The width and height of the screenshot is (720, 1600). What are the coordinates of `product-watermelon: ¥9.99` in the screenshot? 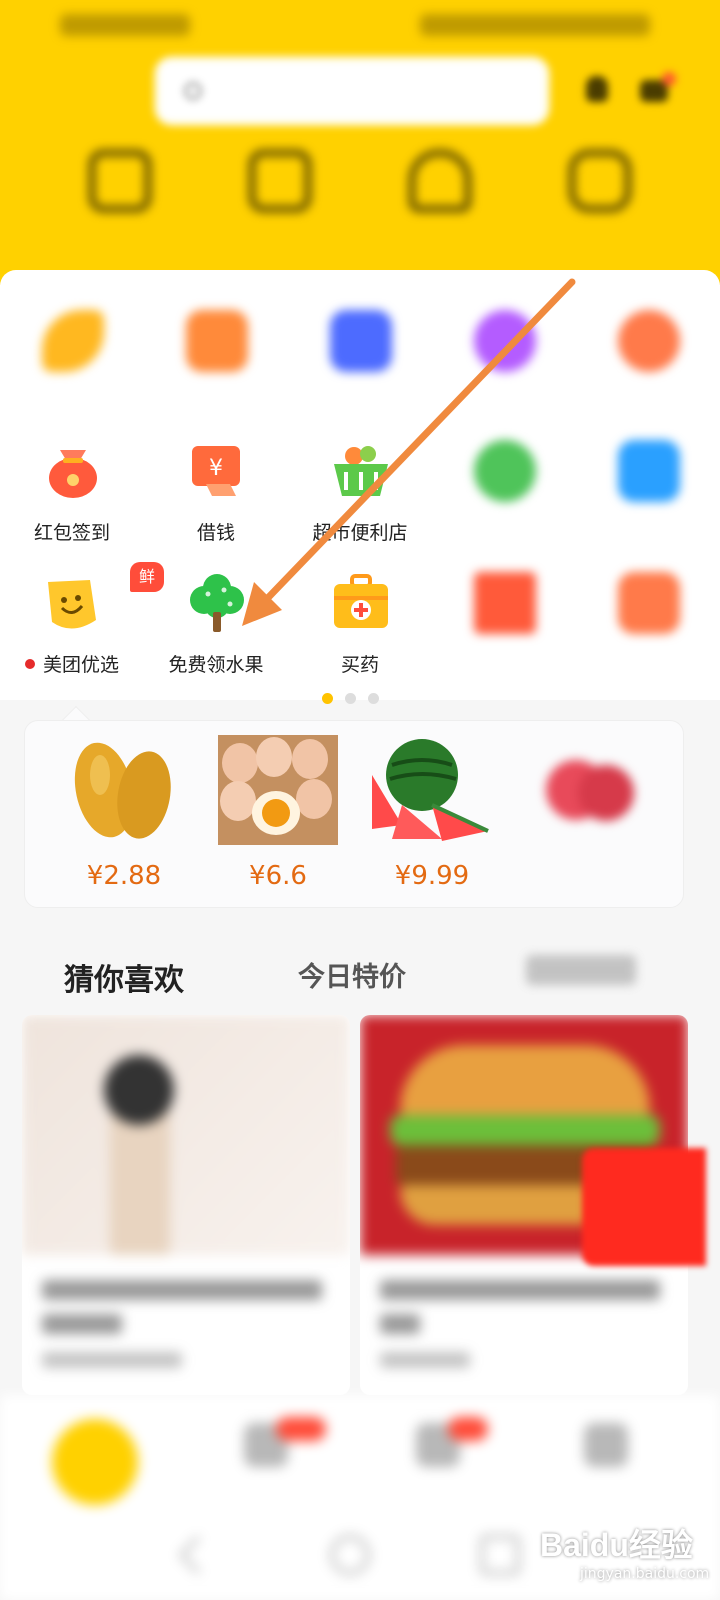 It's located at (432, 820).